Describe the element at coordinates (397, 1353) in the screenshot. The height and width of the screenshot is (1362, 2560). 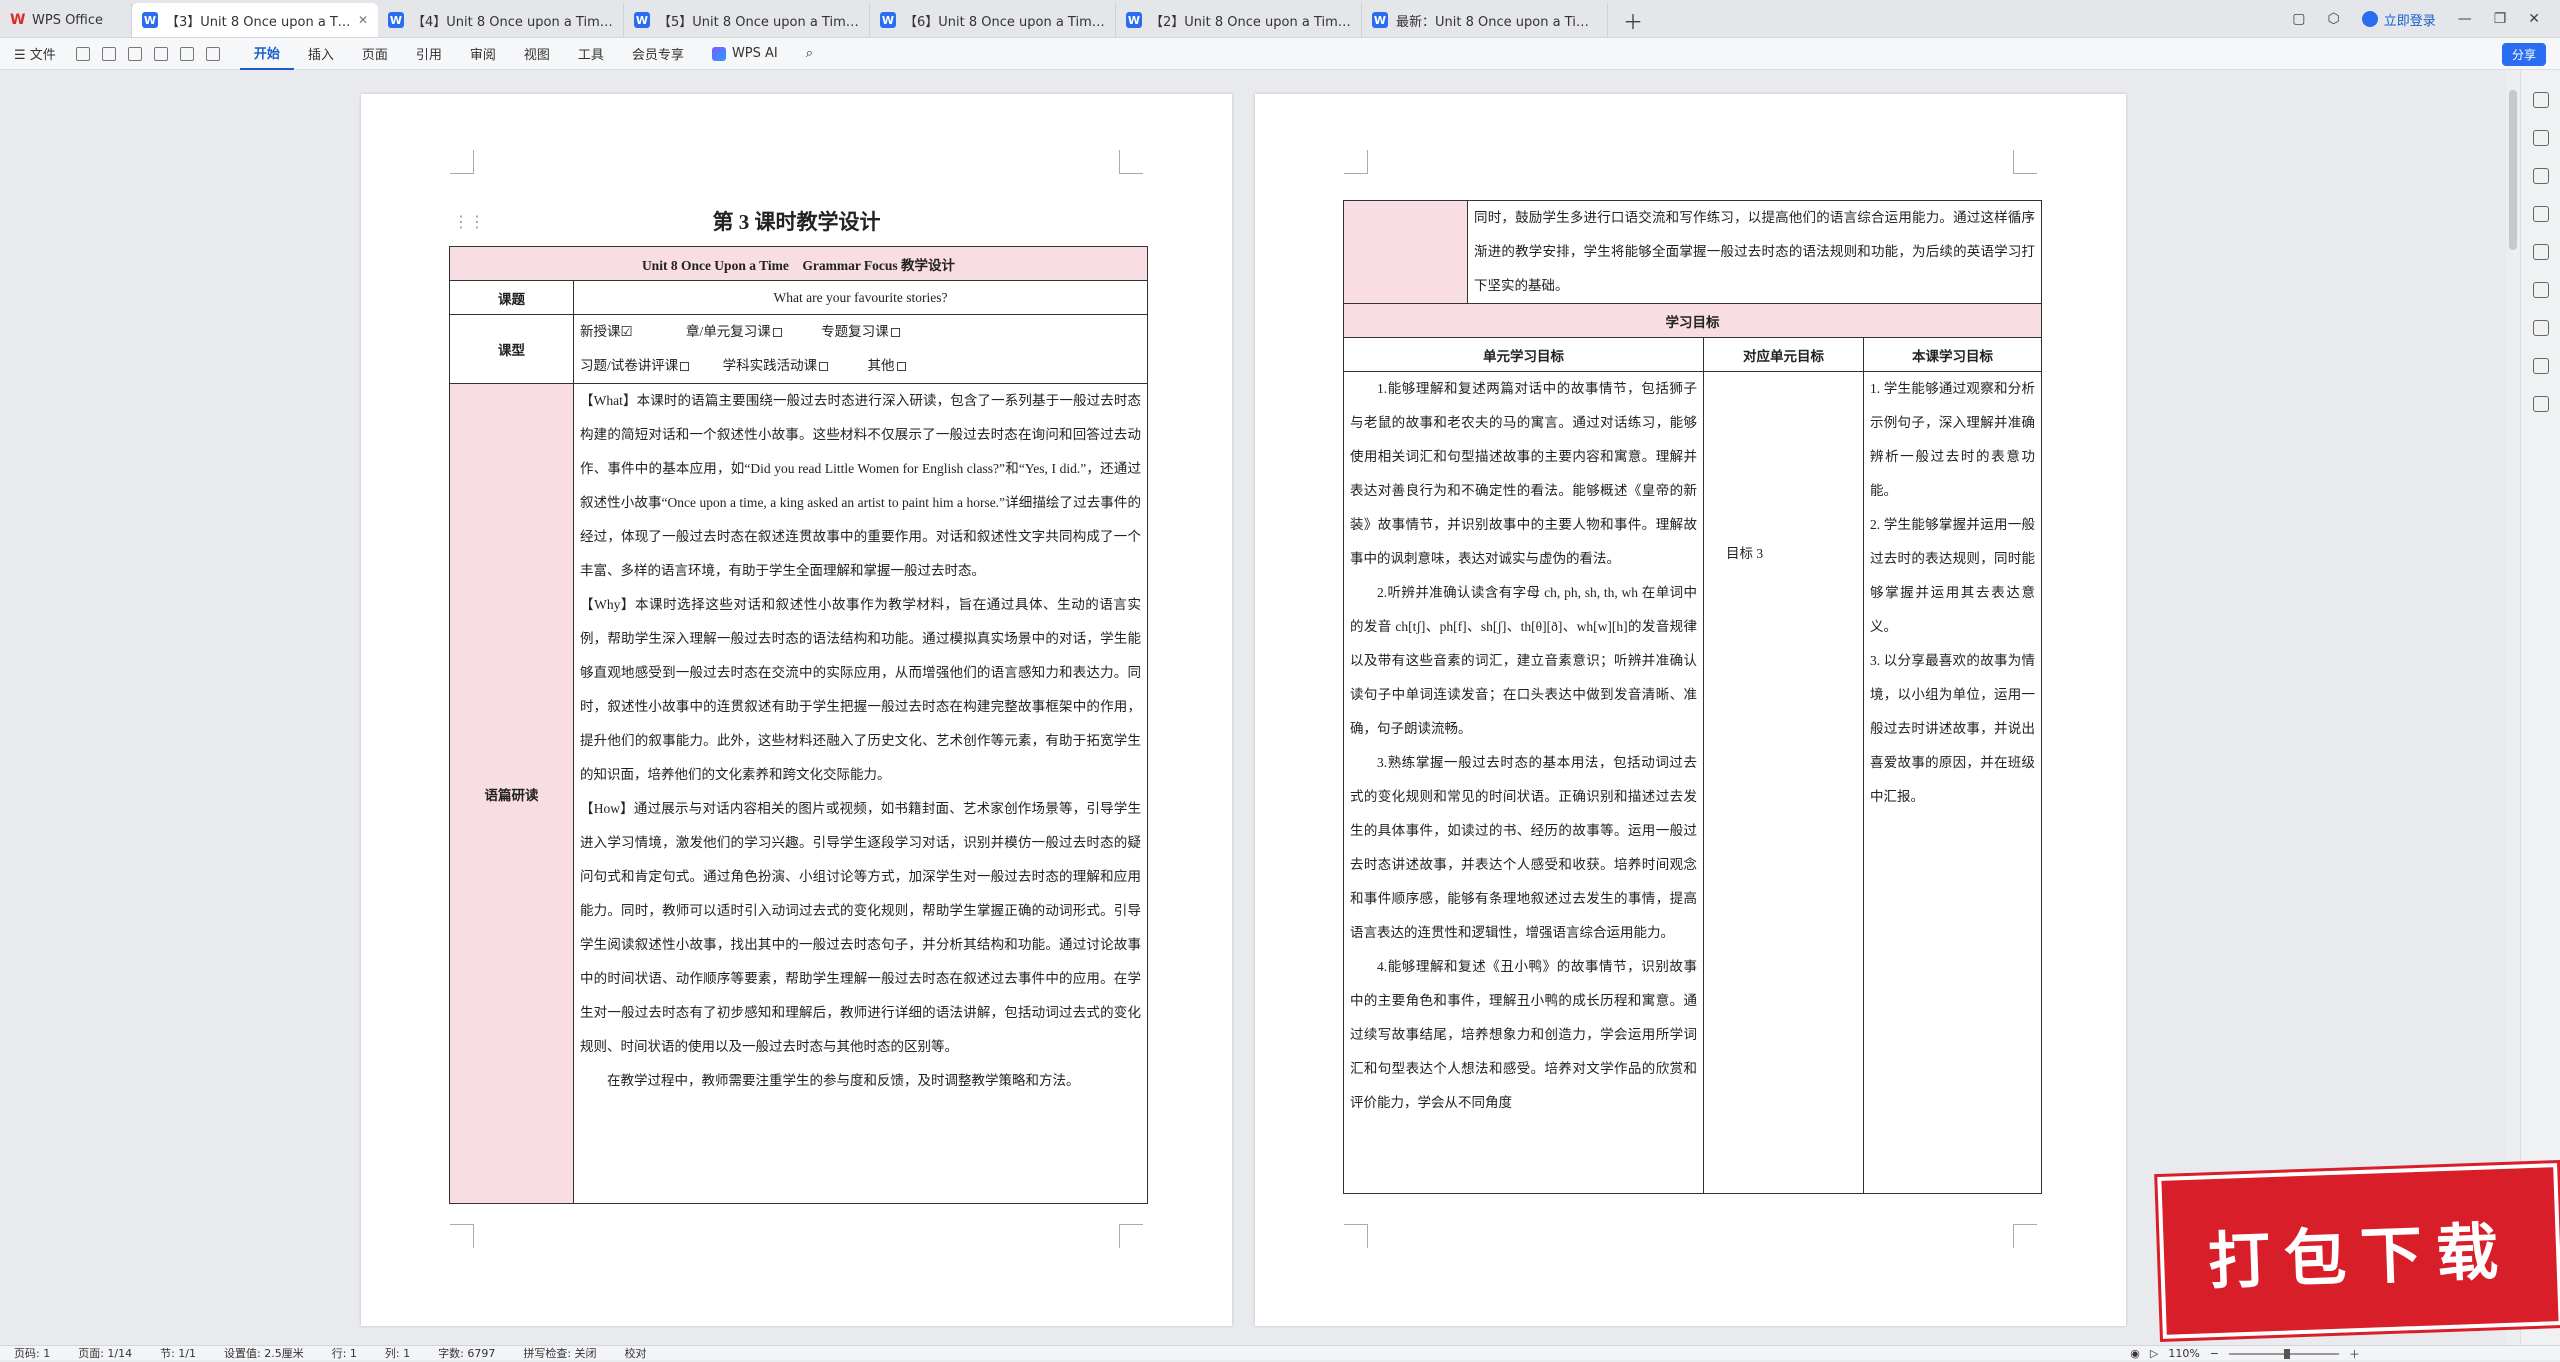
I see `status-col: 列: 1` at that location.